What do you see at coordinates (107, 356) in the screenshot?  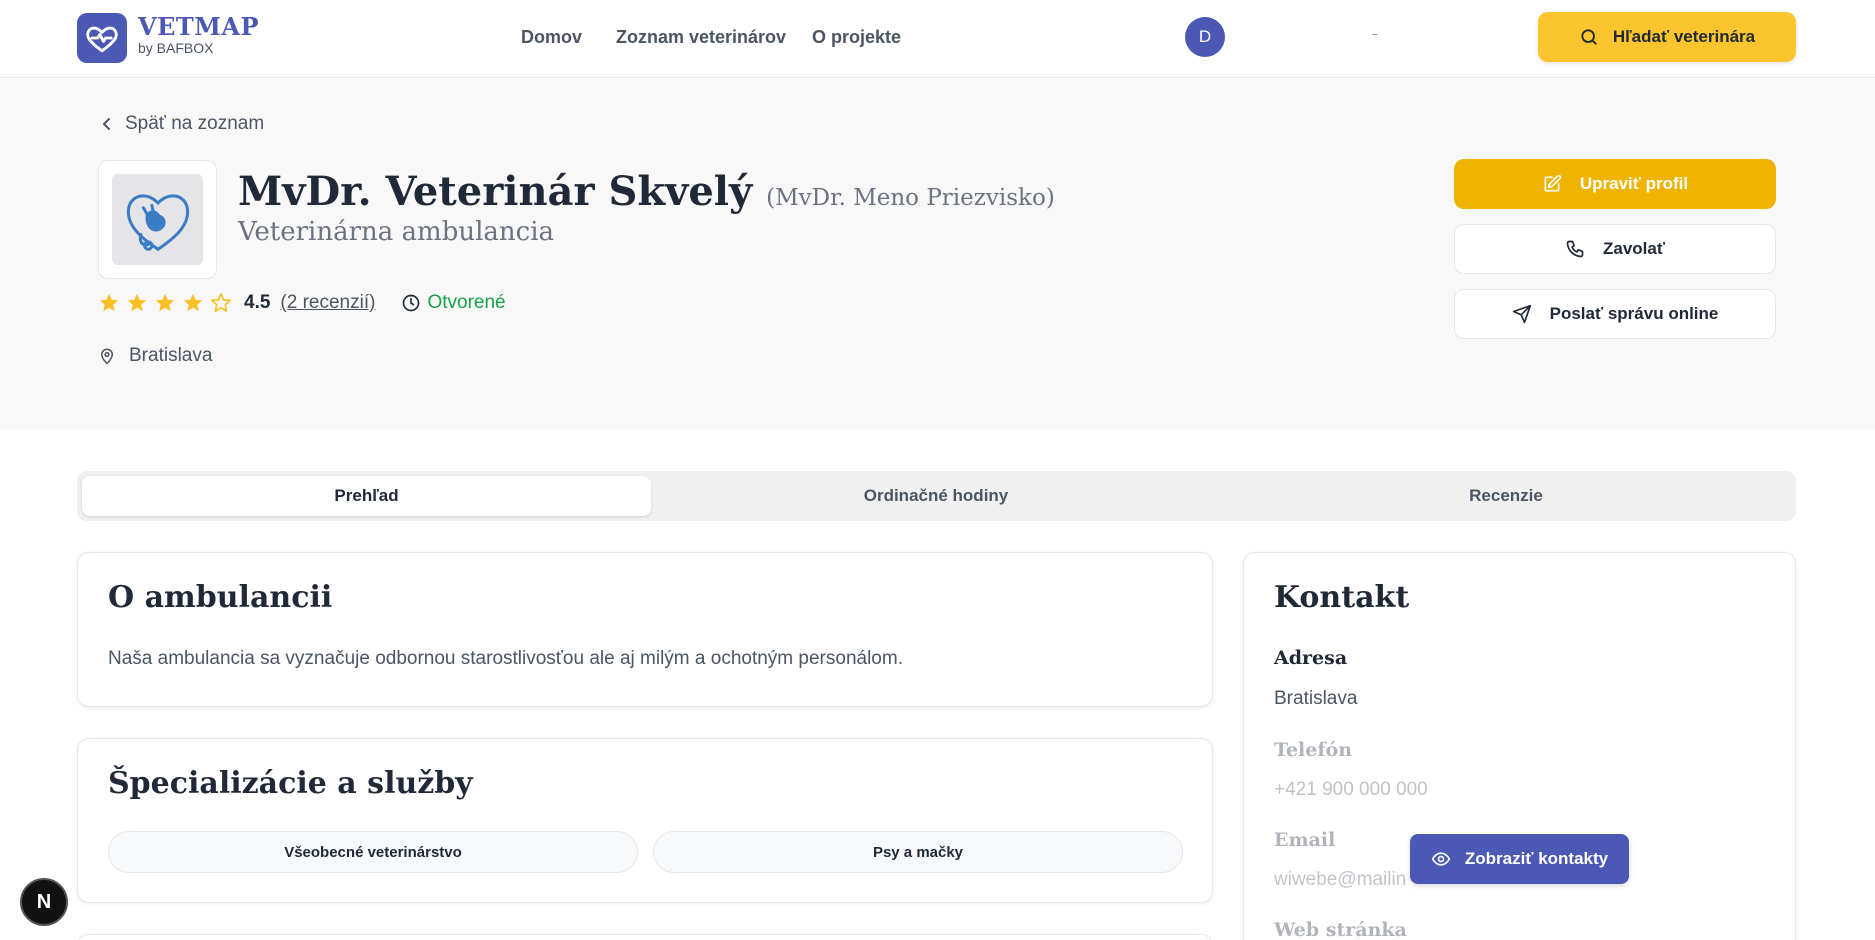 I see `map-pin-icon` at bounding box center [107, 356].